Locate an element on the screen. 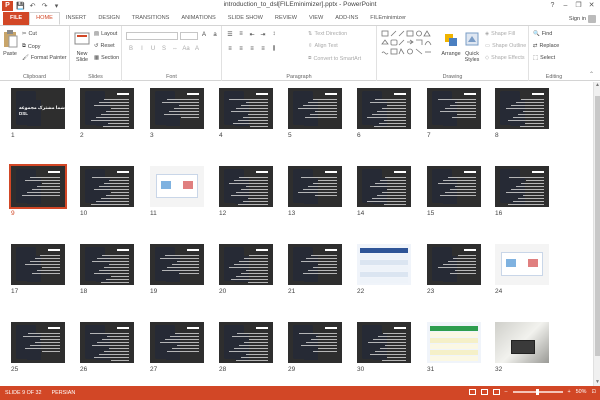 Image resolution: width=600 pixels, height=400 pixels. shape-outline-button: ▭ Shape Outline is located at coordinates (505, 46).